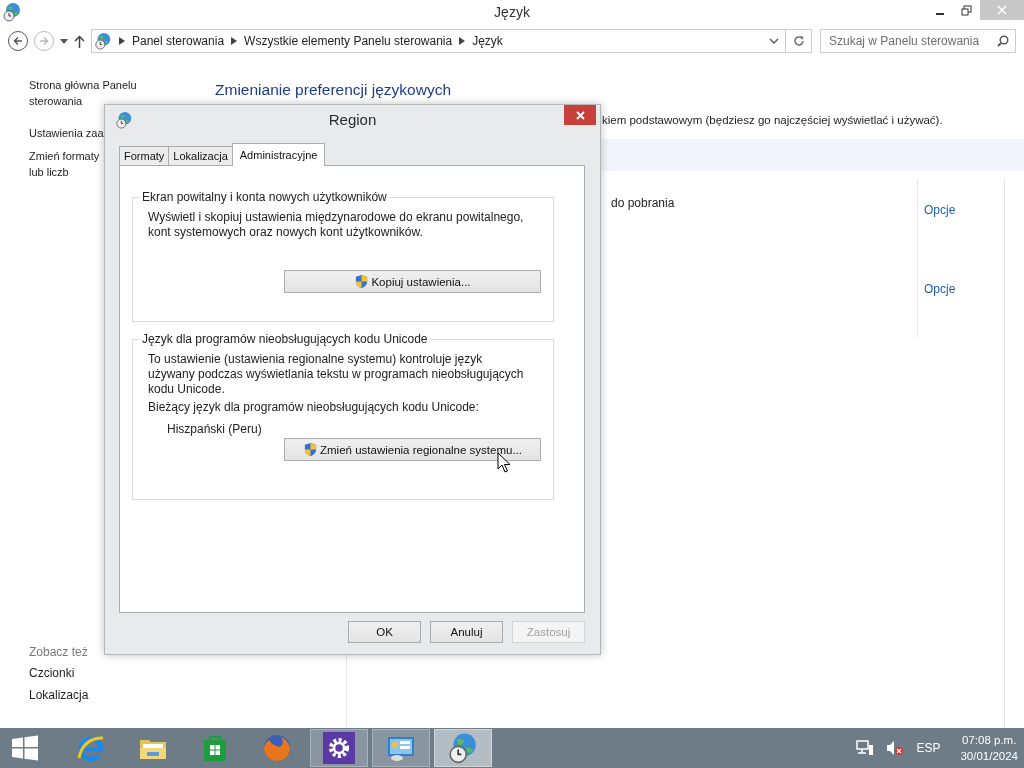 This screenshot has width=1024, height=768. Describe the element at coordinates (18, 41) in the screenshot. I see `back-arrow-icon` at that location.